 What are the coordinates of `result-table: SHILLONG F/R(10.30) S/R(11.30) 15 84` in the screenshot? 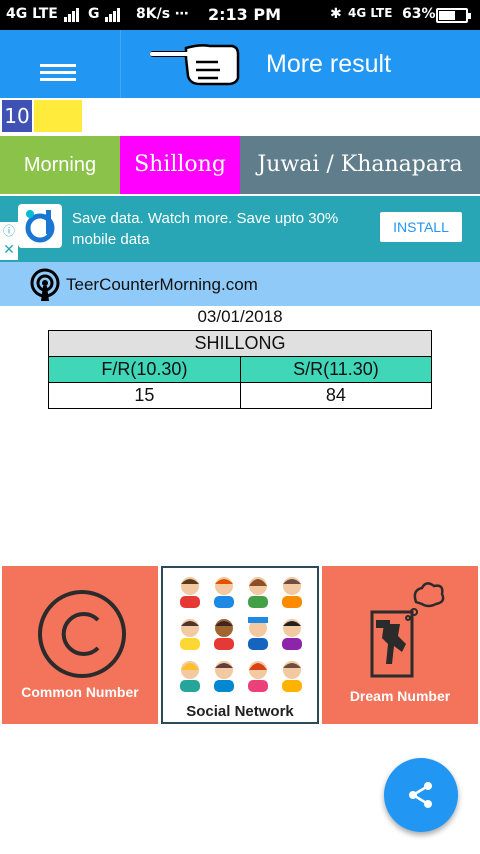 It's located at (240, 369).